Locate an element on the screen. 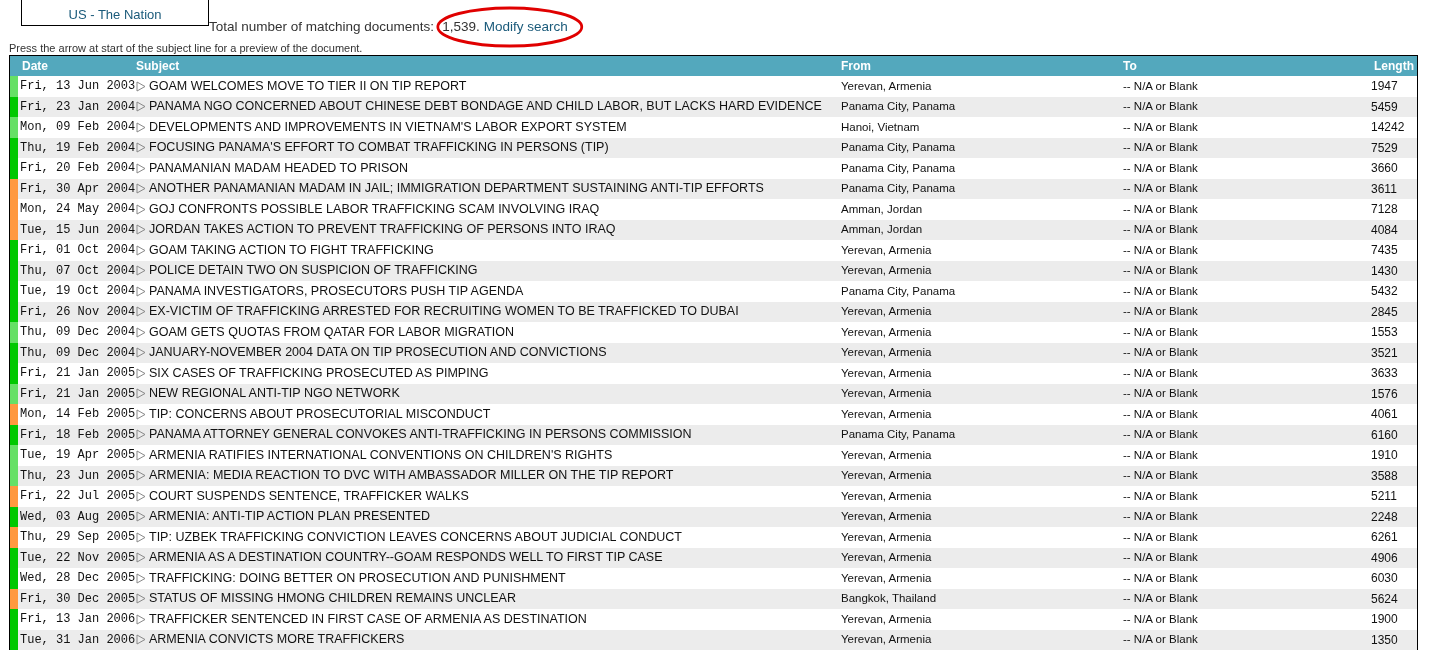 This screenshot has height=658, width=1433. date-cell-text: Tue, 19 Apr 2005 is located at coordinates (77, 456).